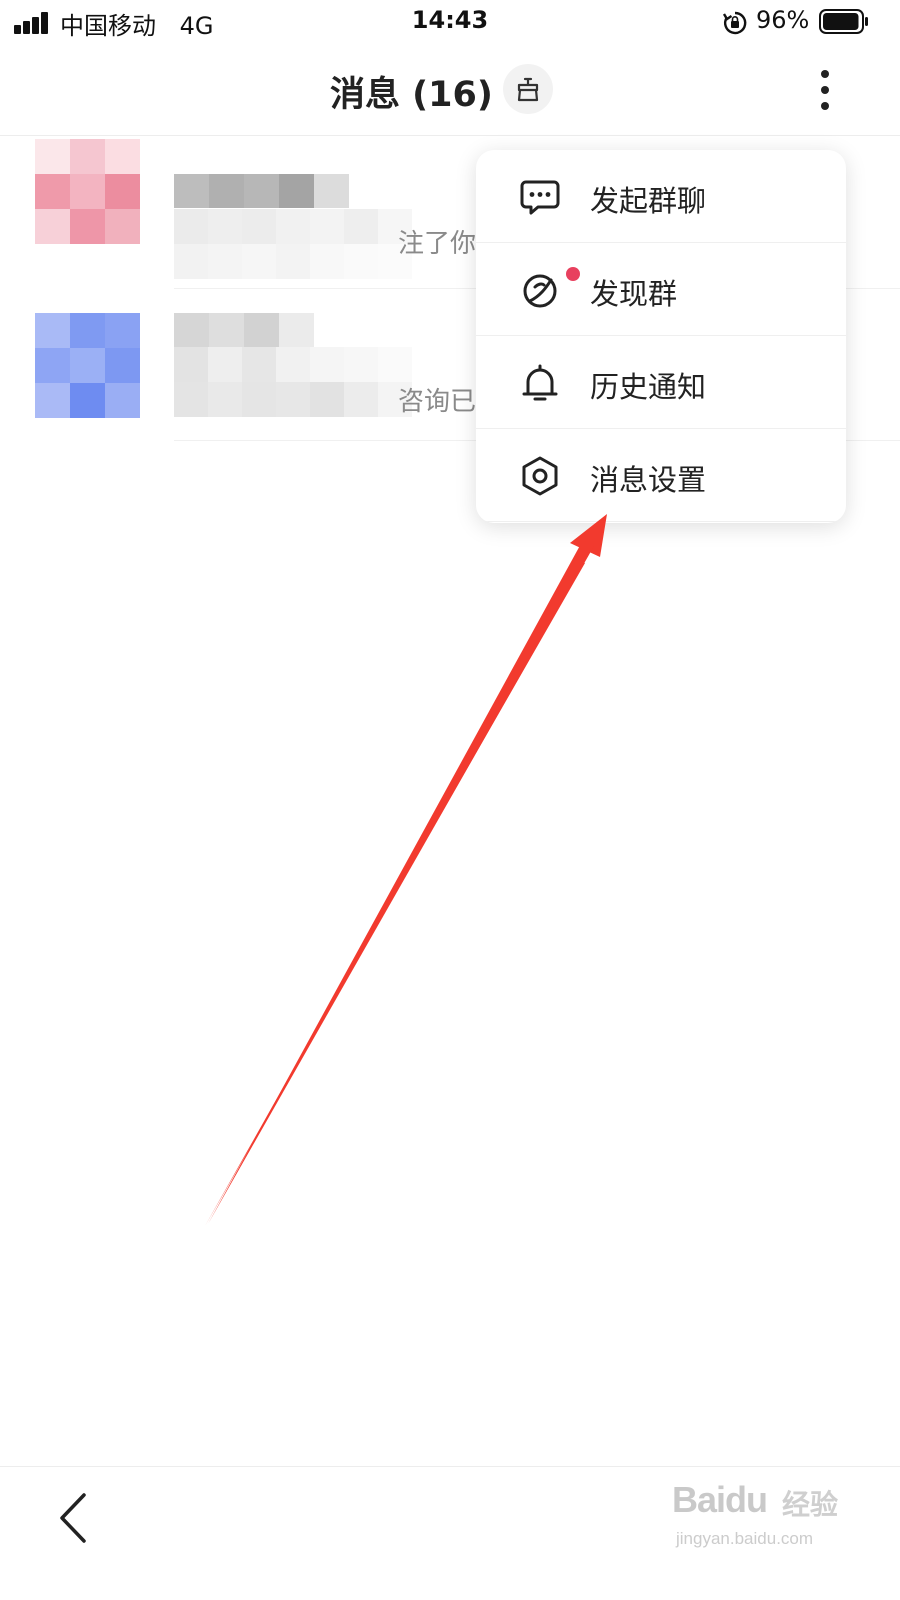 Image resolution: width=900 pixels, height=1600 pixels. I want to click on menu-label: 消息设置, so click(648, 480).